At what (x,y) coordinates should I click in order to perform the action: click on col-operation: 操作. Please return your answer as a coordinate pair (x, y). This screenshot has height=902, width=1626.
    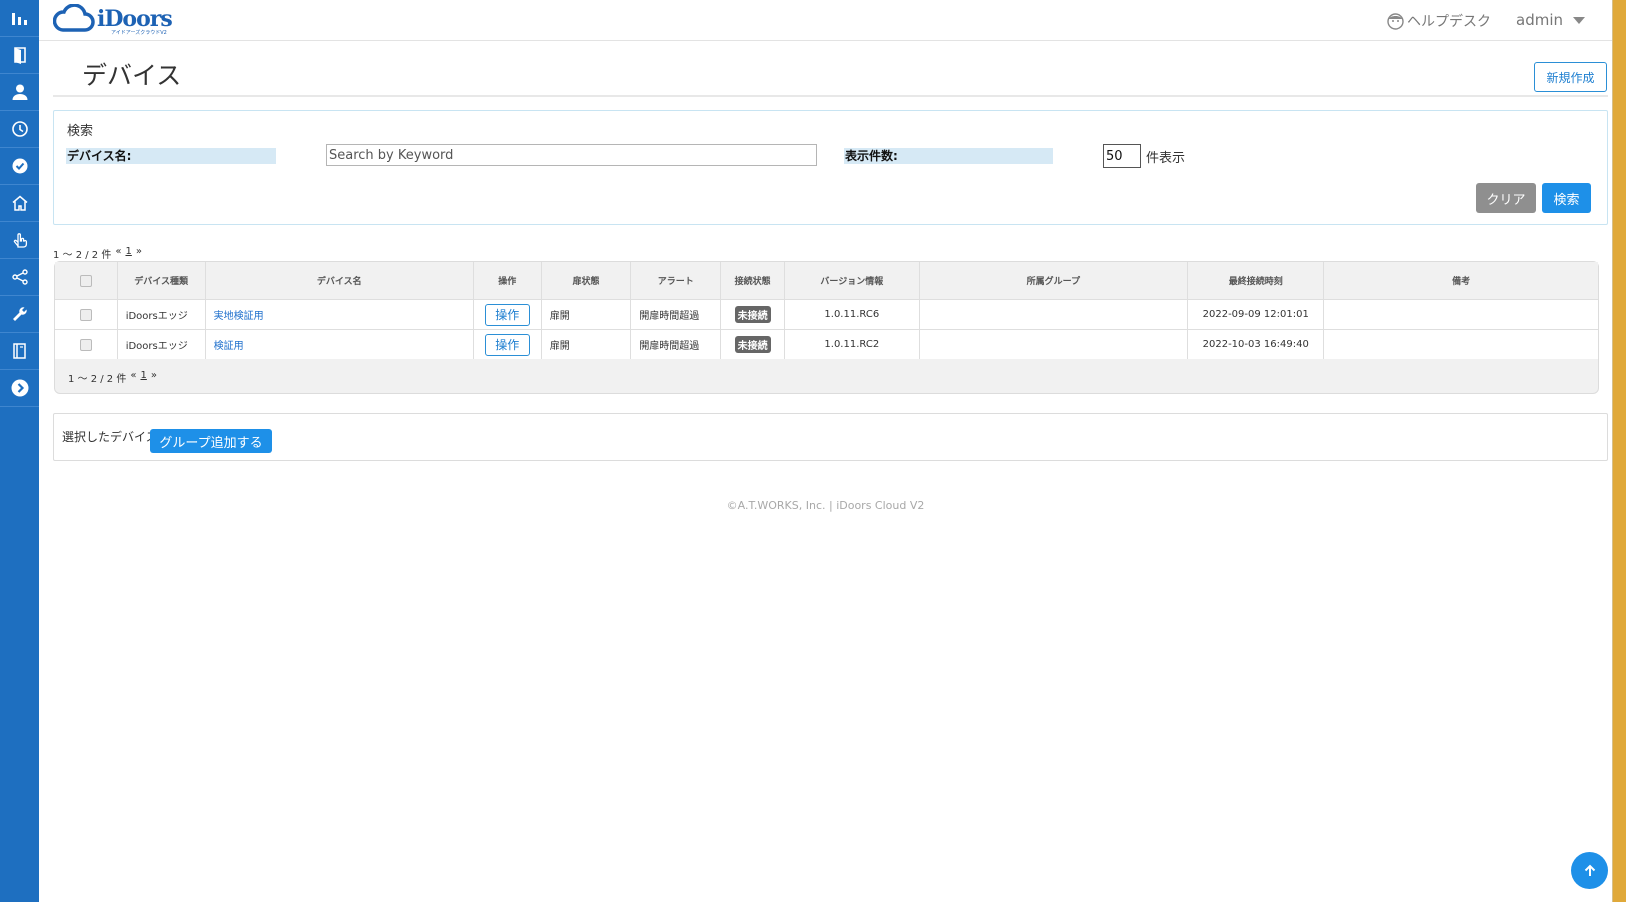
    Looking at the image, I should click on (507, 281).